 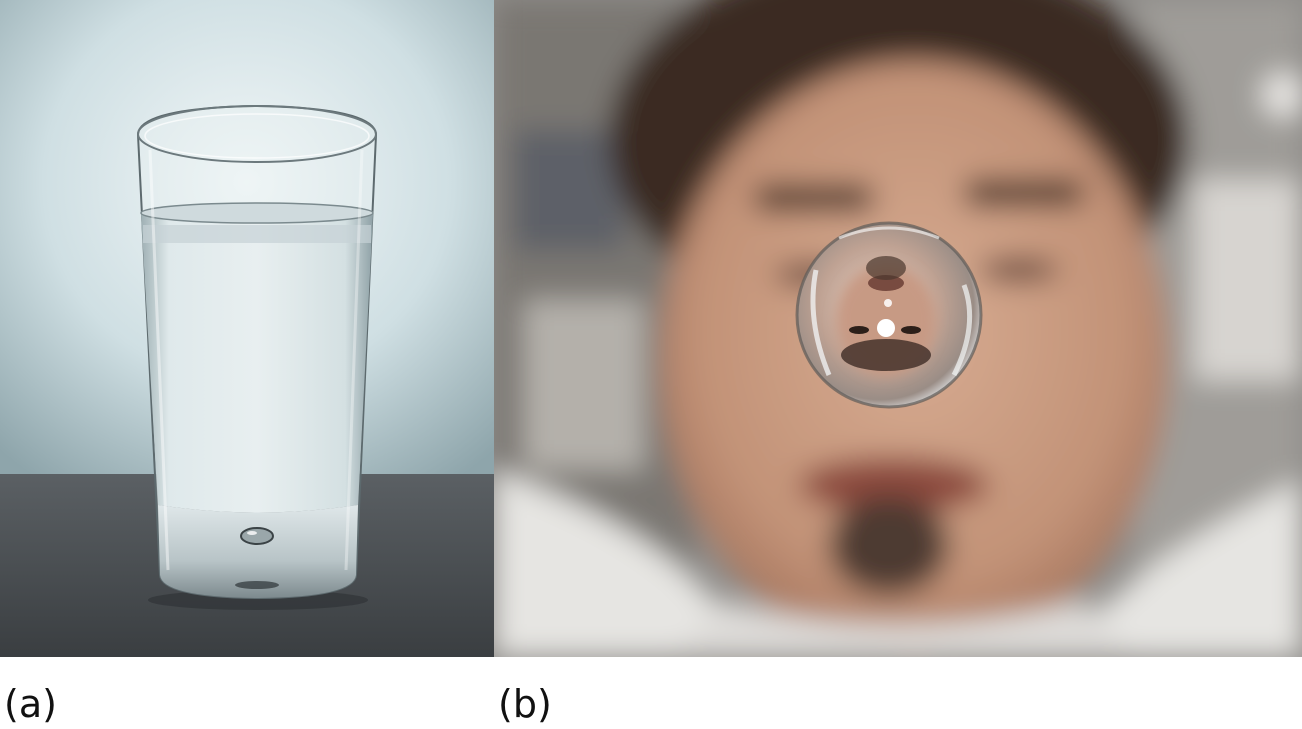 I want to click on caption-panel-b: (b), so click(x=525, y=704).